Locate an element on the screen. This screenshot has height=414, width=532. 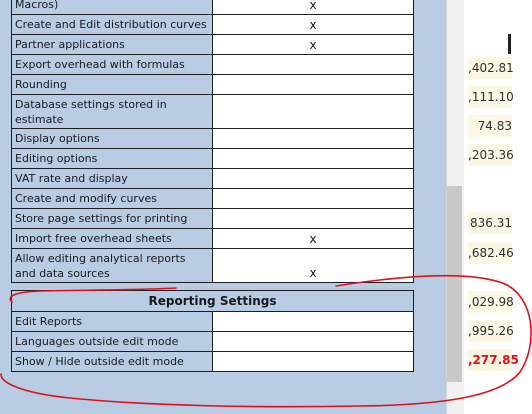
setting-label: Editing options is located at coordinates (112, 158).